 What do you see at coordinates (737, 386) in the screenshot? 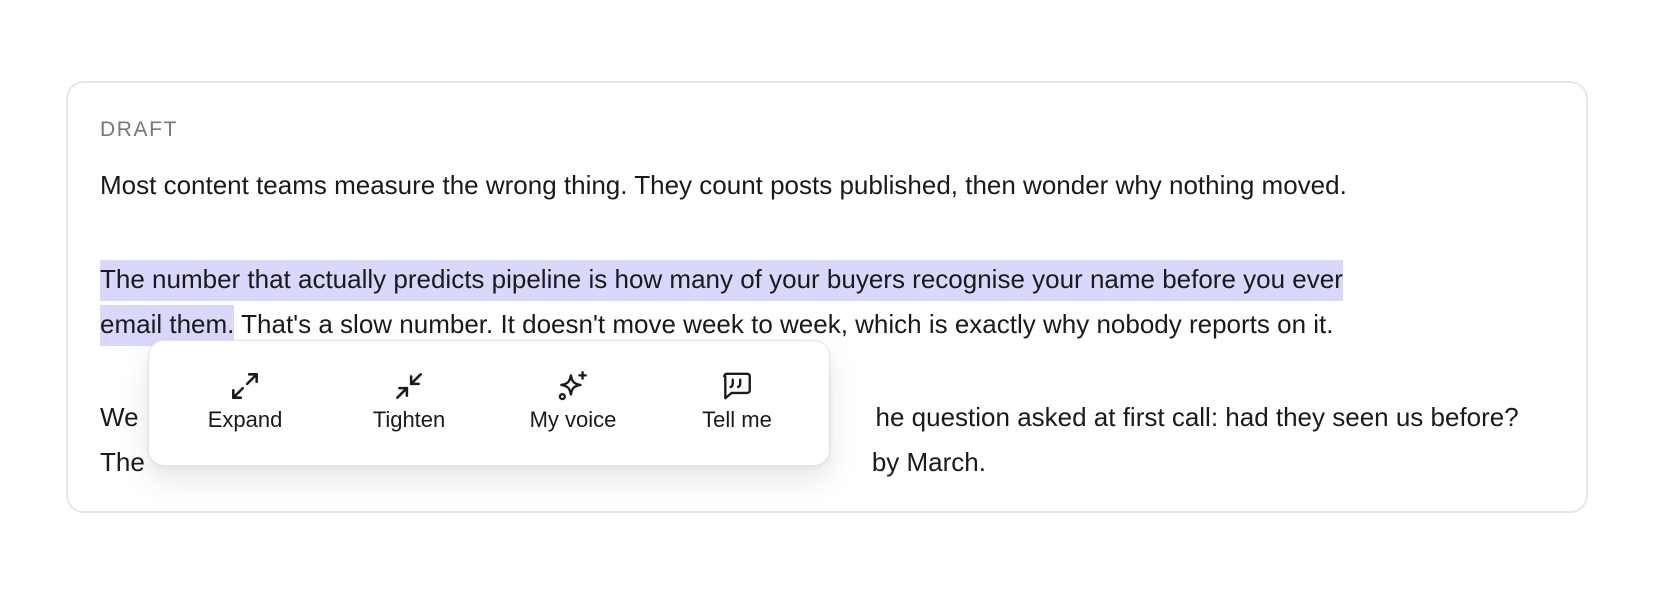
I see `quote-bubble-icon` at bounding box center [737, 386].